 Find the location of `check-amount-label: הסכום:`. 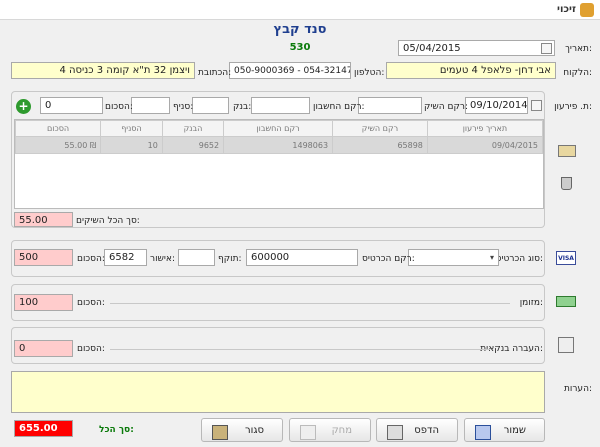

check-amount-label: הסכום: is located at coordinates (119, 107).